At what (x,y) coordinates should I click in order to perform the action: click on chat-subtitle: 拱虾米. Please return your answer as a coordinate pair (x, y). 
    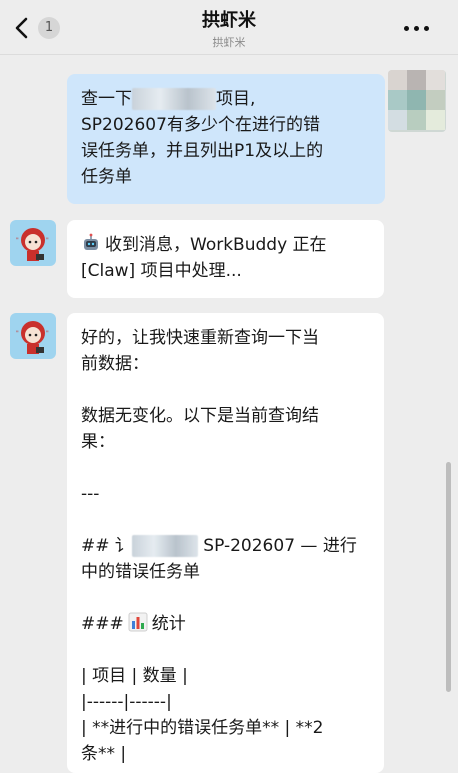
    Looking at the image, I should click on (229, 42).